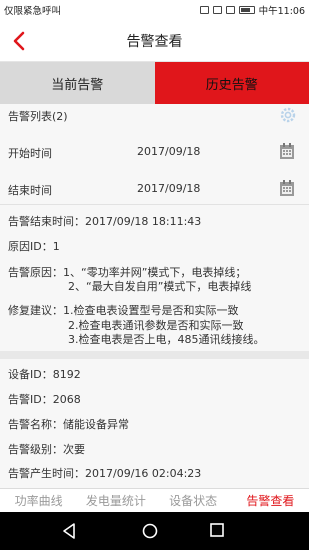  I want to click on carrier-text: 仅限紧急呼叫, so click(33, 11).